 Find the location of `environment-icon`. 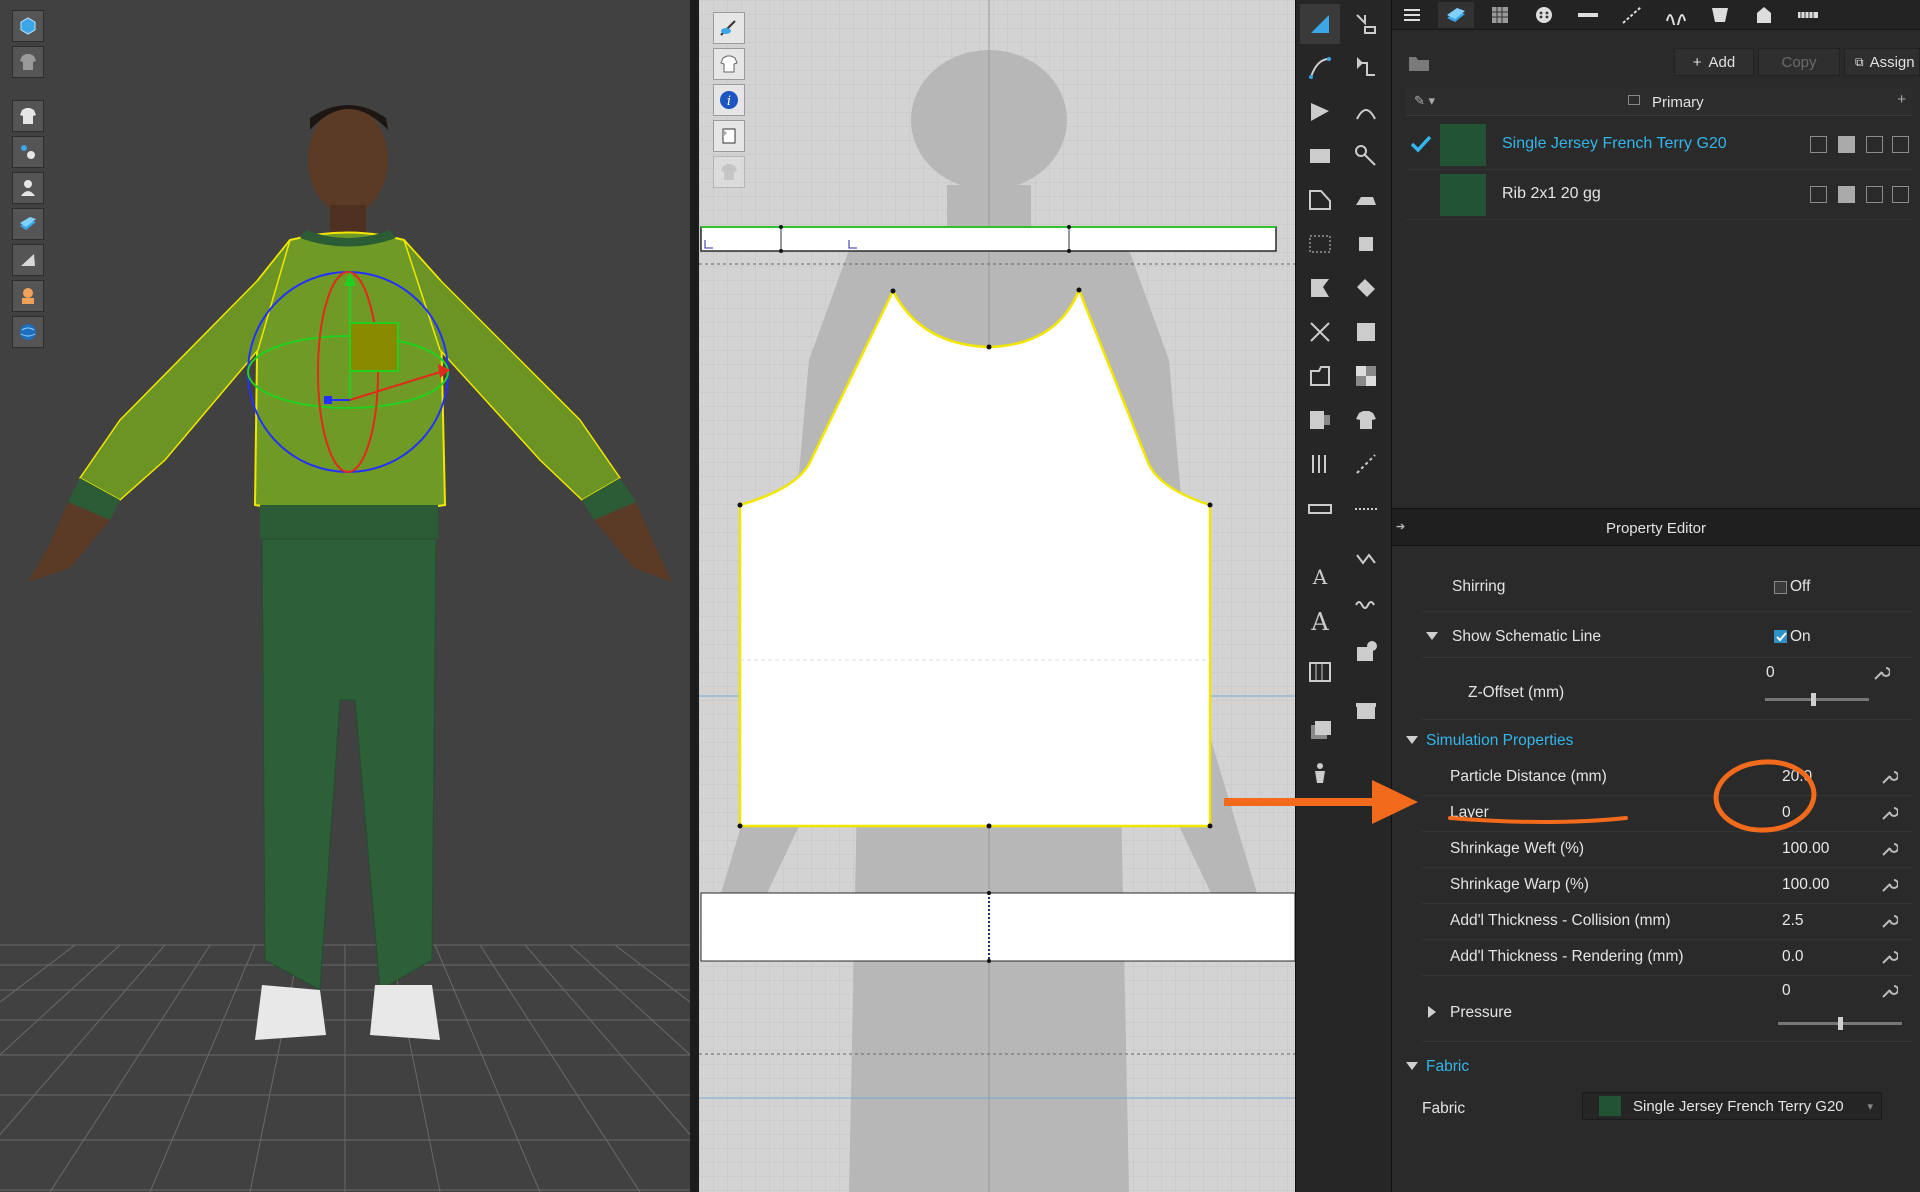

environment-icon is located at coordinates (28, 332).